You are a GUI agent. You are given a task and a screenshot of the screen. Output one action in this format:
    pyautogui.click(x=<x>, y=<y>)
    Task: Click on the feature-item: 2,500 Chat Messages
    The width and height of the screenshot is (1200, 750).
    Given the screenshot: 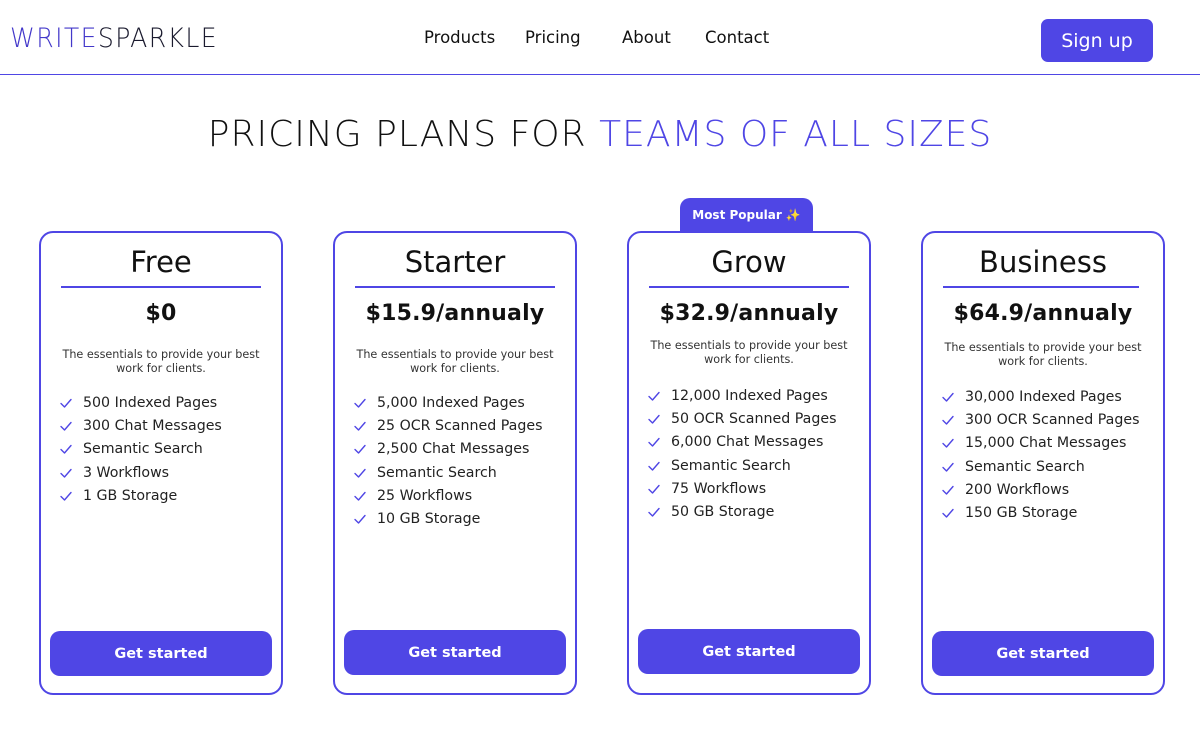 What is the action you would take?
    pyautogui.click(x=447, y=449)
    